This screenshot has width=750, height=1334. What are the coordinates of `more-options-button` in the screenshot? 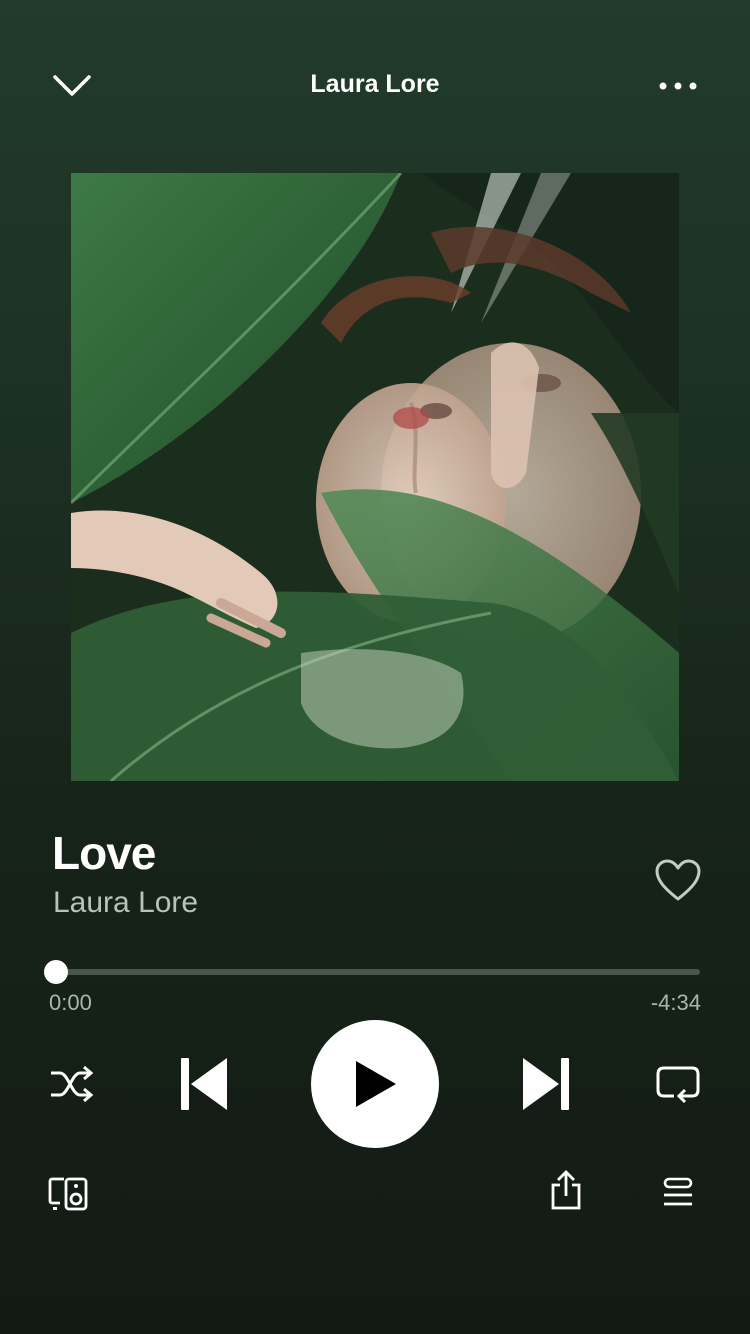 It's located at (678, 86).